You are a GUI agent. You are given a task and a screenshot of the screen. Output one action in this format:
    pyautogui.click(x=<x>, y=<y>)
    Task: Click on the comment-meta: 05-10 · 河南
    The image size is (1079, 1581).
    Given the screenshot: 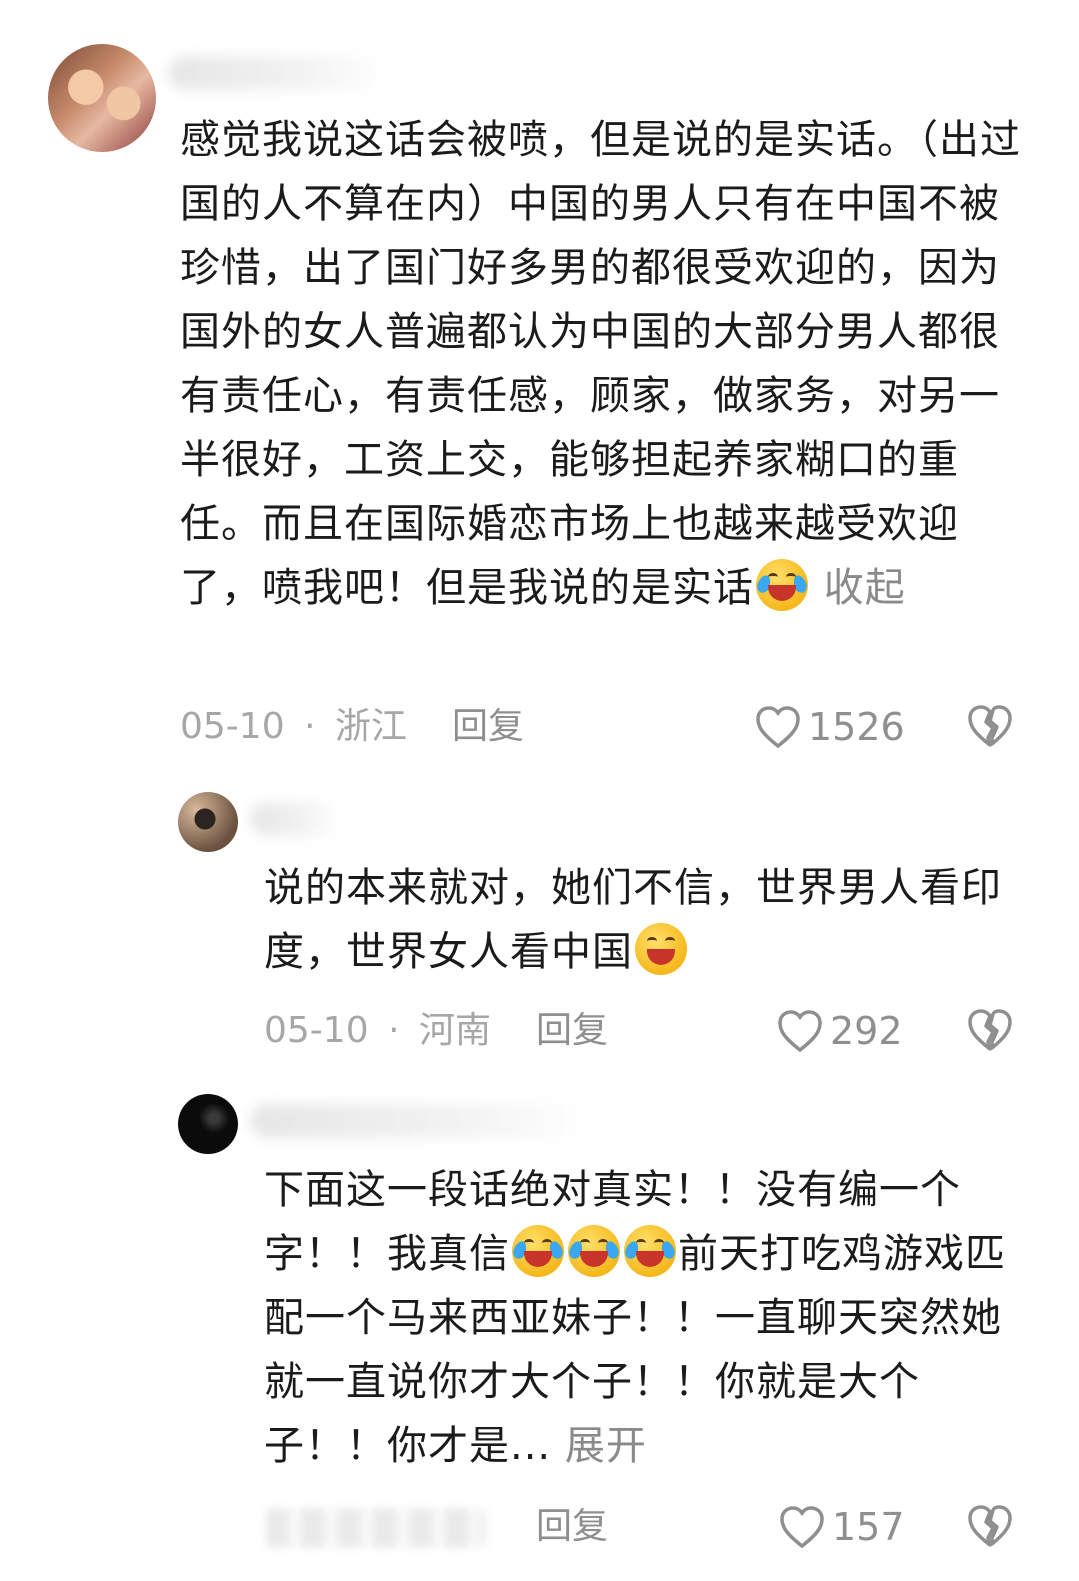 What is the action you would take?
    pyautogui.click(x=377, y=1031)
    